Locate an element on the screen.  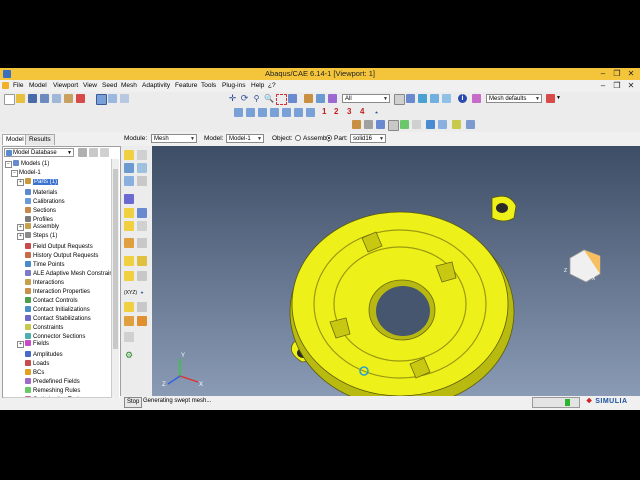
display-options-icon is located at coordinates (430, 124).